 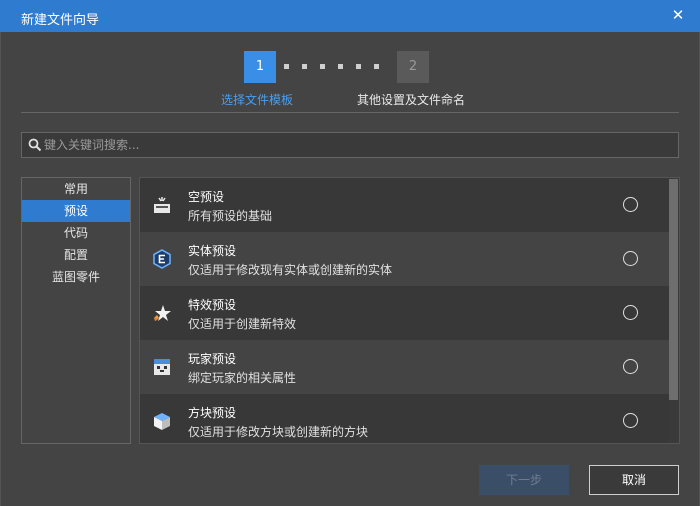 What do you see at coordinates (212, 359) in the screenshot?
I see `template-name: 玩家预设` at bounding box center [212, 359].